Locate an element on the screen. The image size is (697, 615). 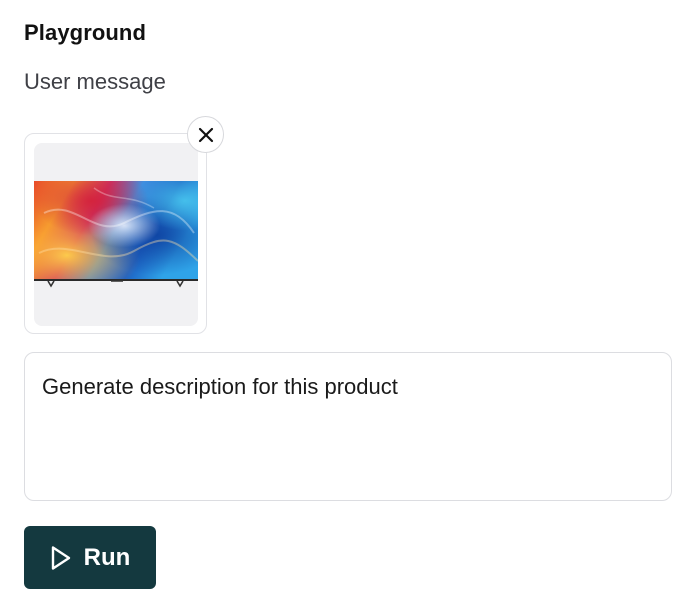
tv-screen is located at coordinates (116, 230).